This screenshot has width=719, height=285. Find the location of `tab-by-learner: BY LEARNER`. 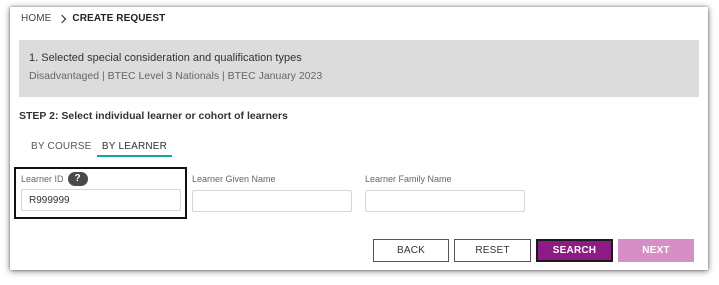

tab-by-learner: BY LEARNER is located at coordinates (134, 149).